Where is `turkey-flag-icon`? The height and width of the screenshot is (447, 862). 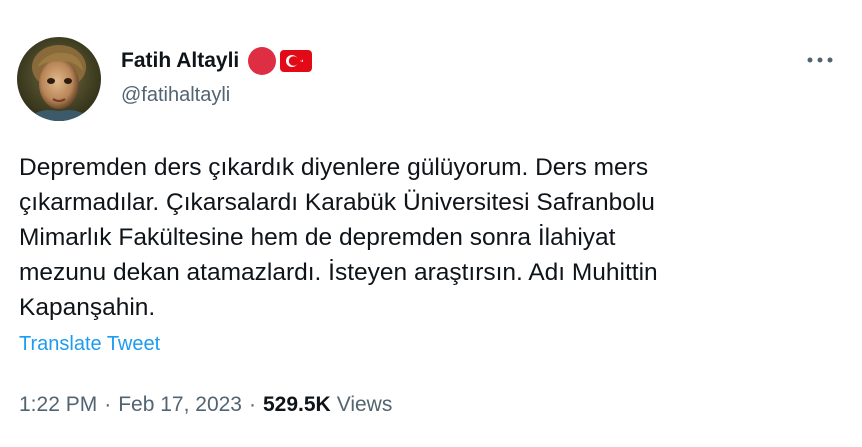 turkey-flag-icon is located at coordinates (296, 61).